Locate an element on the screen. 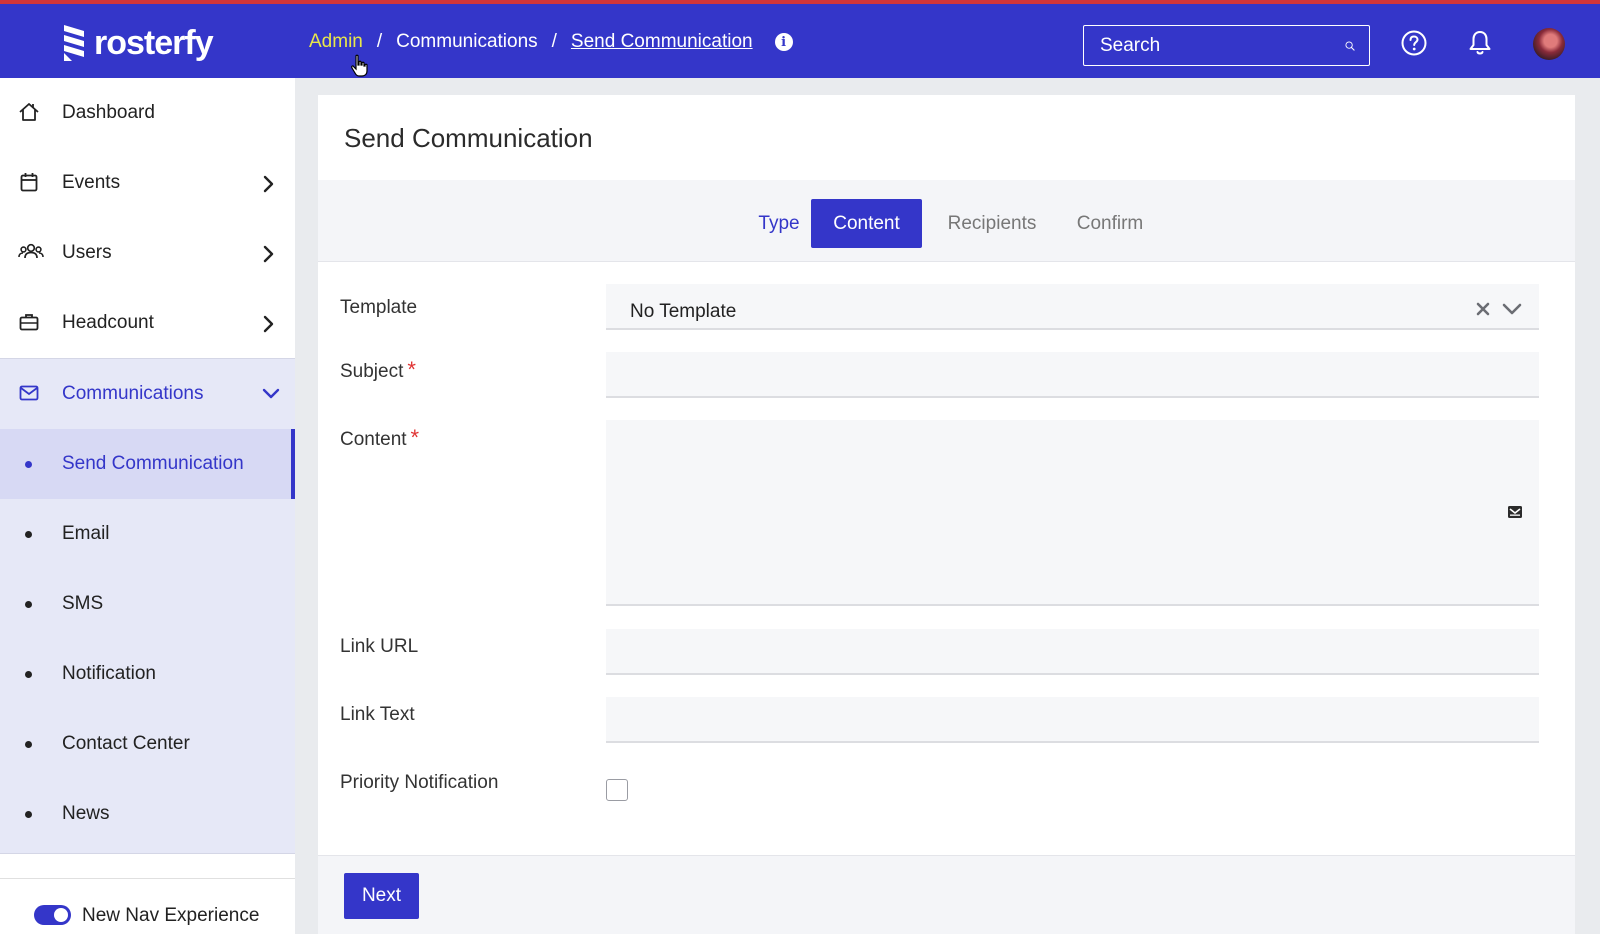 Image resolution: width=1600 pixels, height=934 pixels. sidebar-item-label: Users is located at coordinates (87, 252).